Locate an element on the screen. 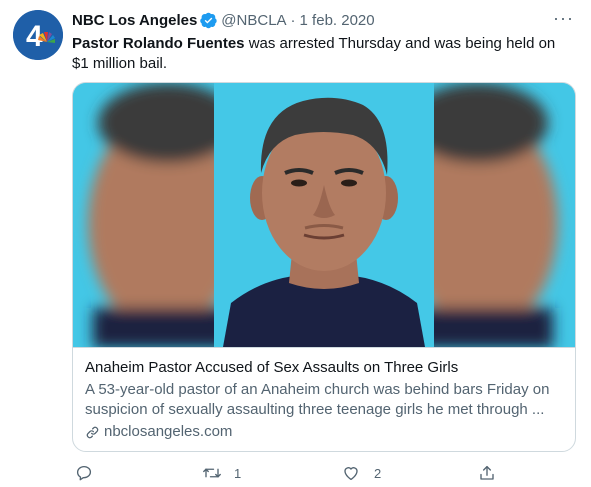 This screenshot has height=487, width=591. tweet-header: NBC Los Angeles @NBCLA · 1 feb. 2020 is located at coordinates (223, 20).